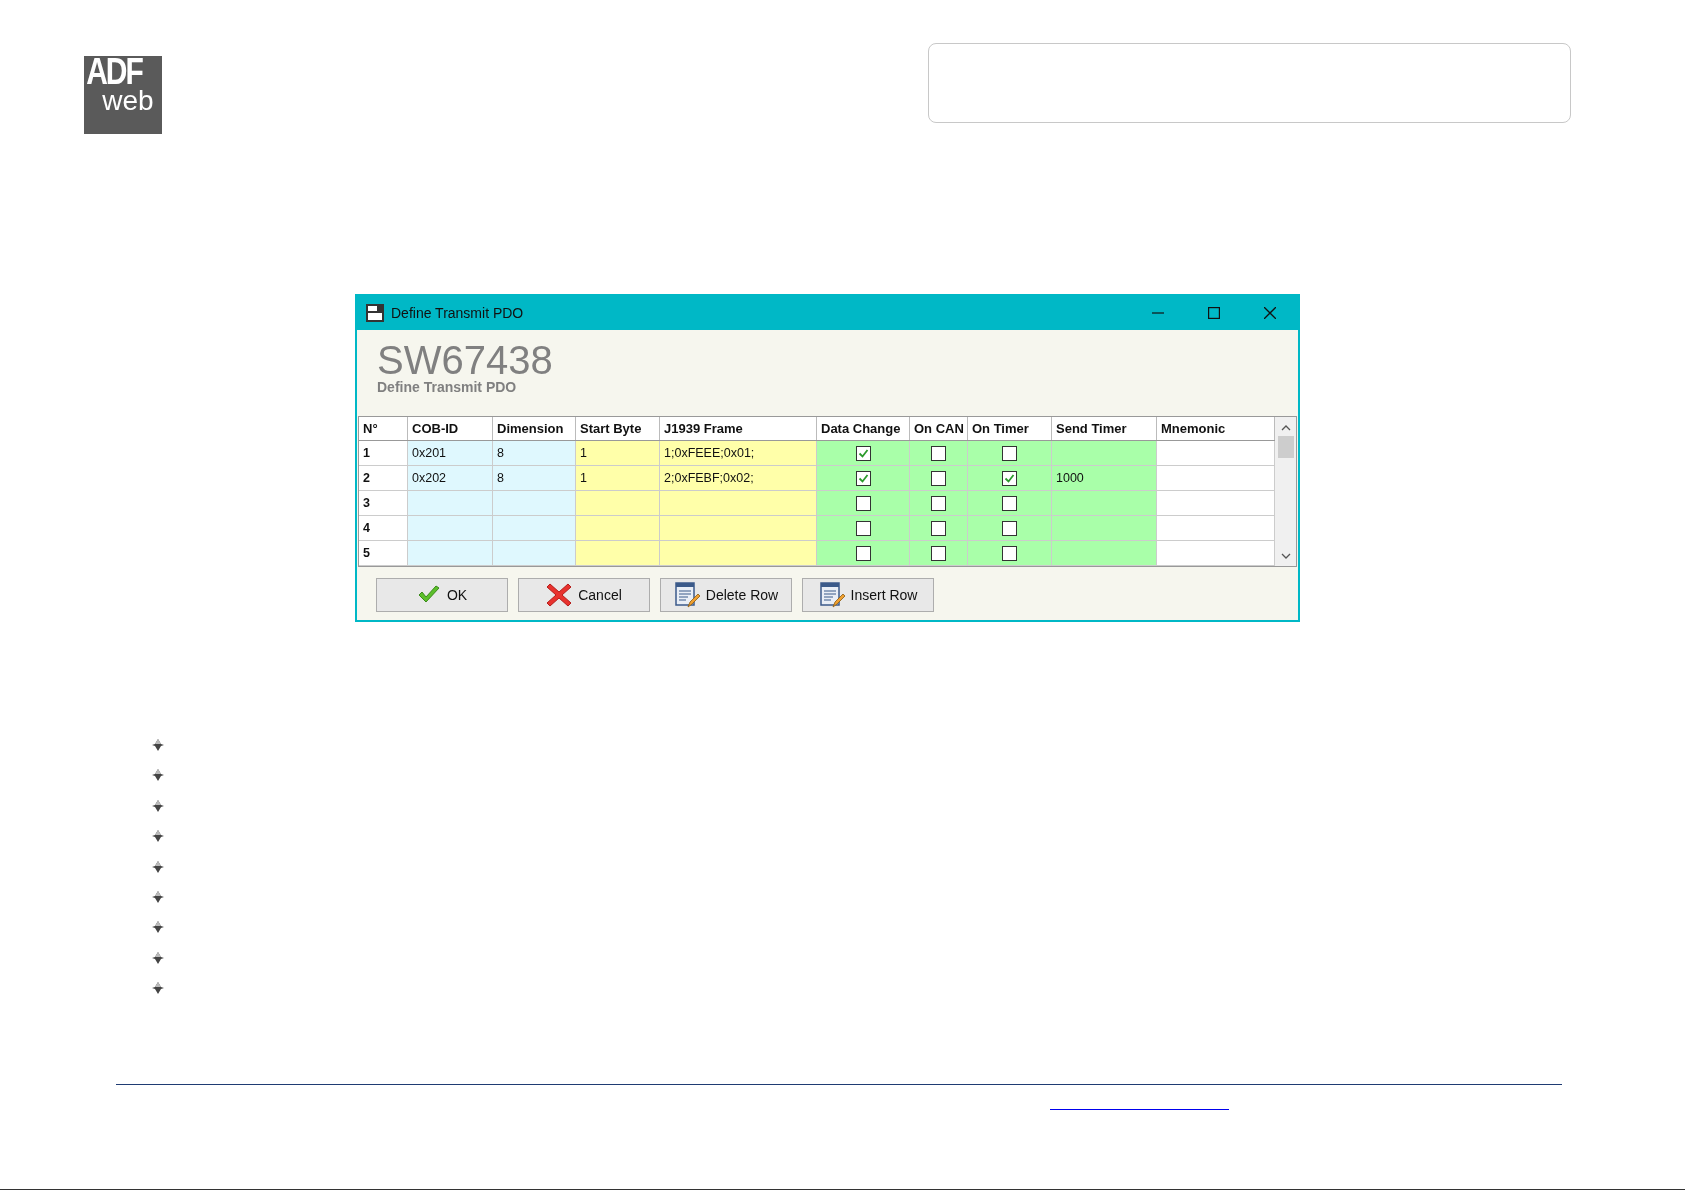  Describe the element at coordinates (726, 595) in the screenshot. I see `dialog-button: Delete Row` at that location.